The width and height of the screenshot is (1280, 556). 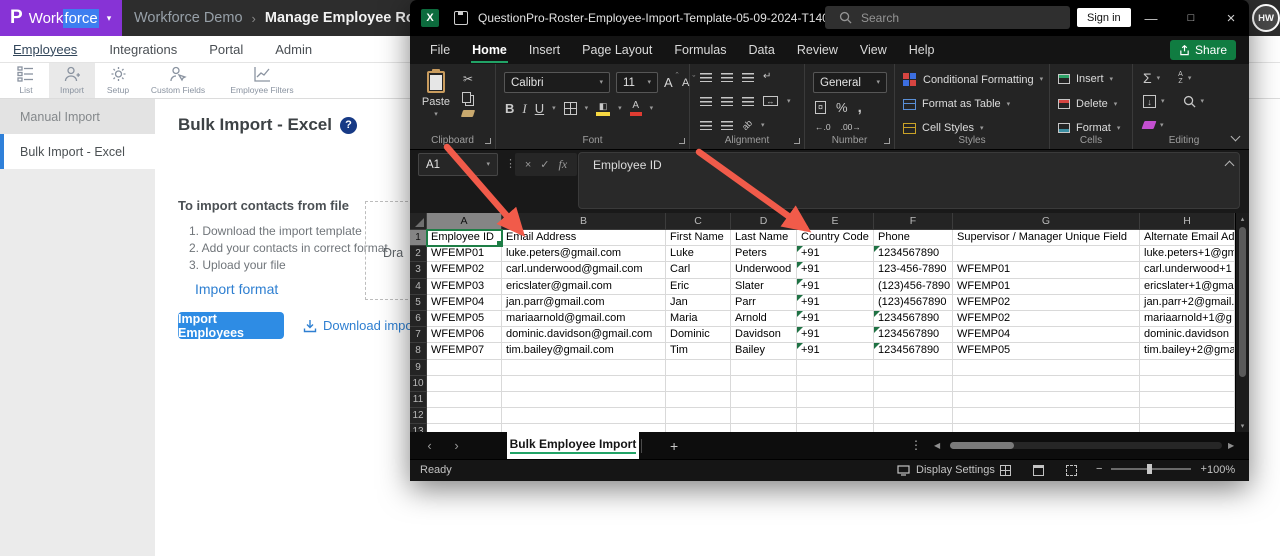 What do you see at coordinates (761, 50) in the screenshot?
I see `ribbon-tab-data: Data` at bounding box center [761, 50].